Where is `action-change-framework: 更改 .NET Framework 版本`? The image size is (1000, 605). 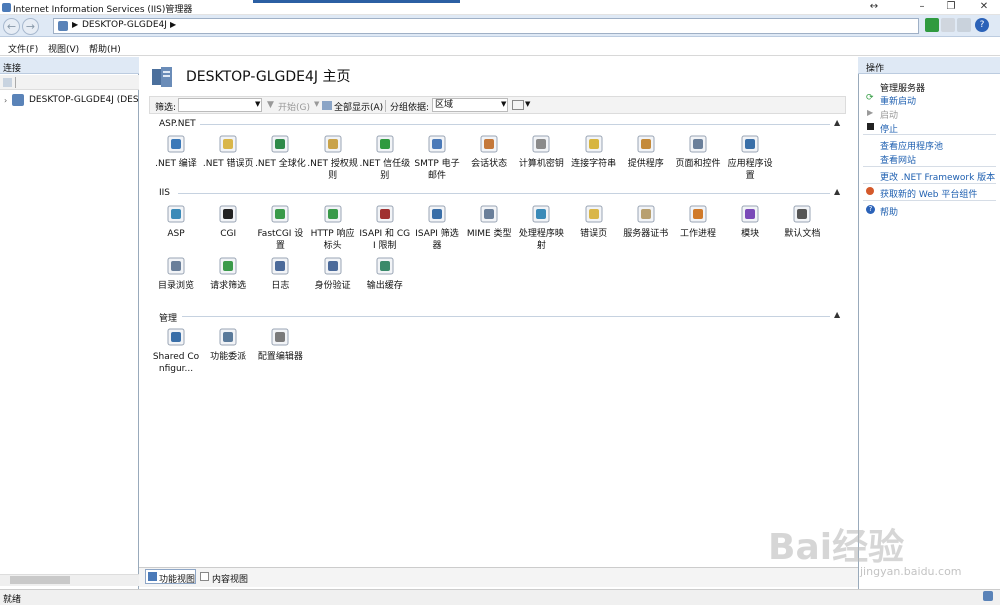
action-change-framework: 更改 .NET Framework 版本 is located at coordinates (937, 176).